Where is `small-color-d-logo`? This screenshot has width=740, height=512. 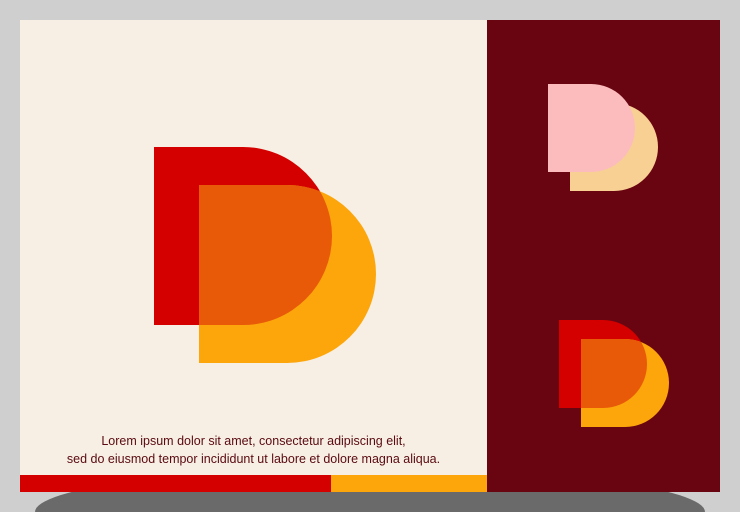 small-color-d-logo is located at coordinates (614, 373).